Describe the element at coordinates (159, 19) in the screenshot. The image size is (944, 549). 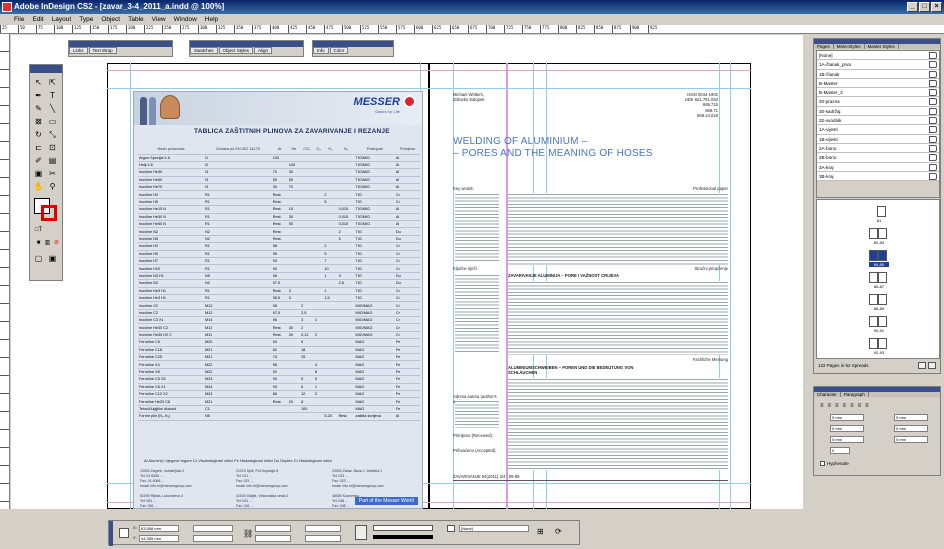
I see `menu-view: View` at that location.